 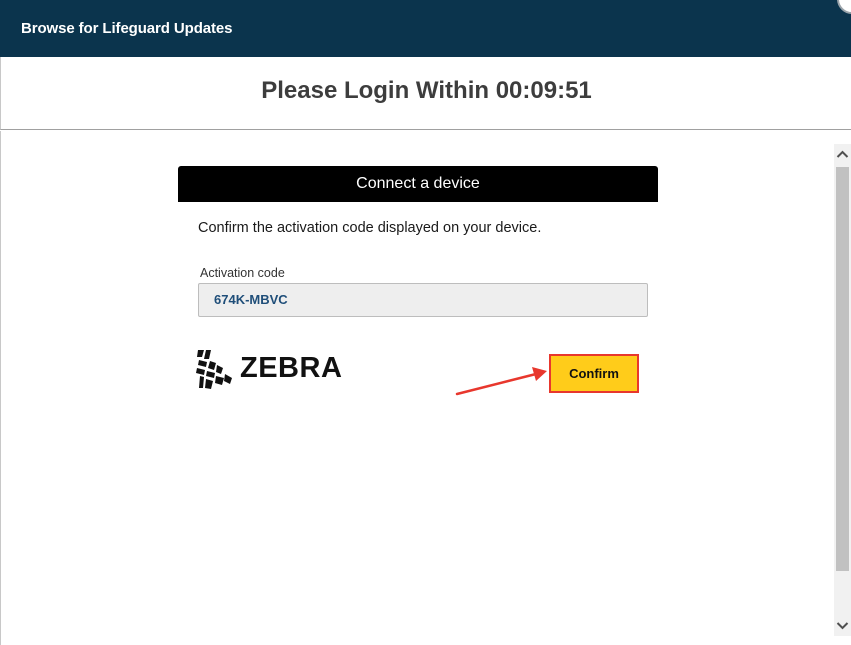 I want to click on confirm-button: Confirm, so click(x=594, y=373).